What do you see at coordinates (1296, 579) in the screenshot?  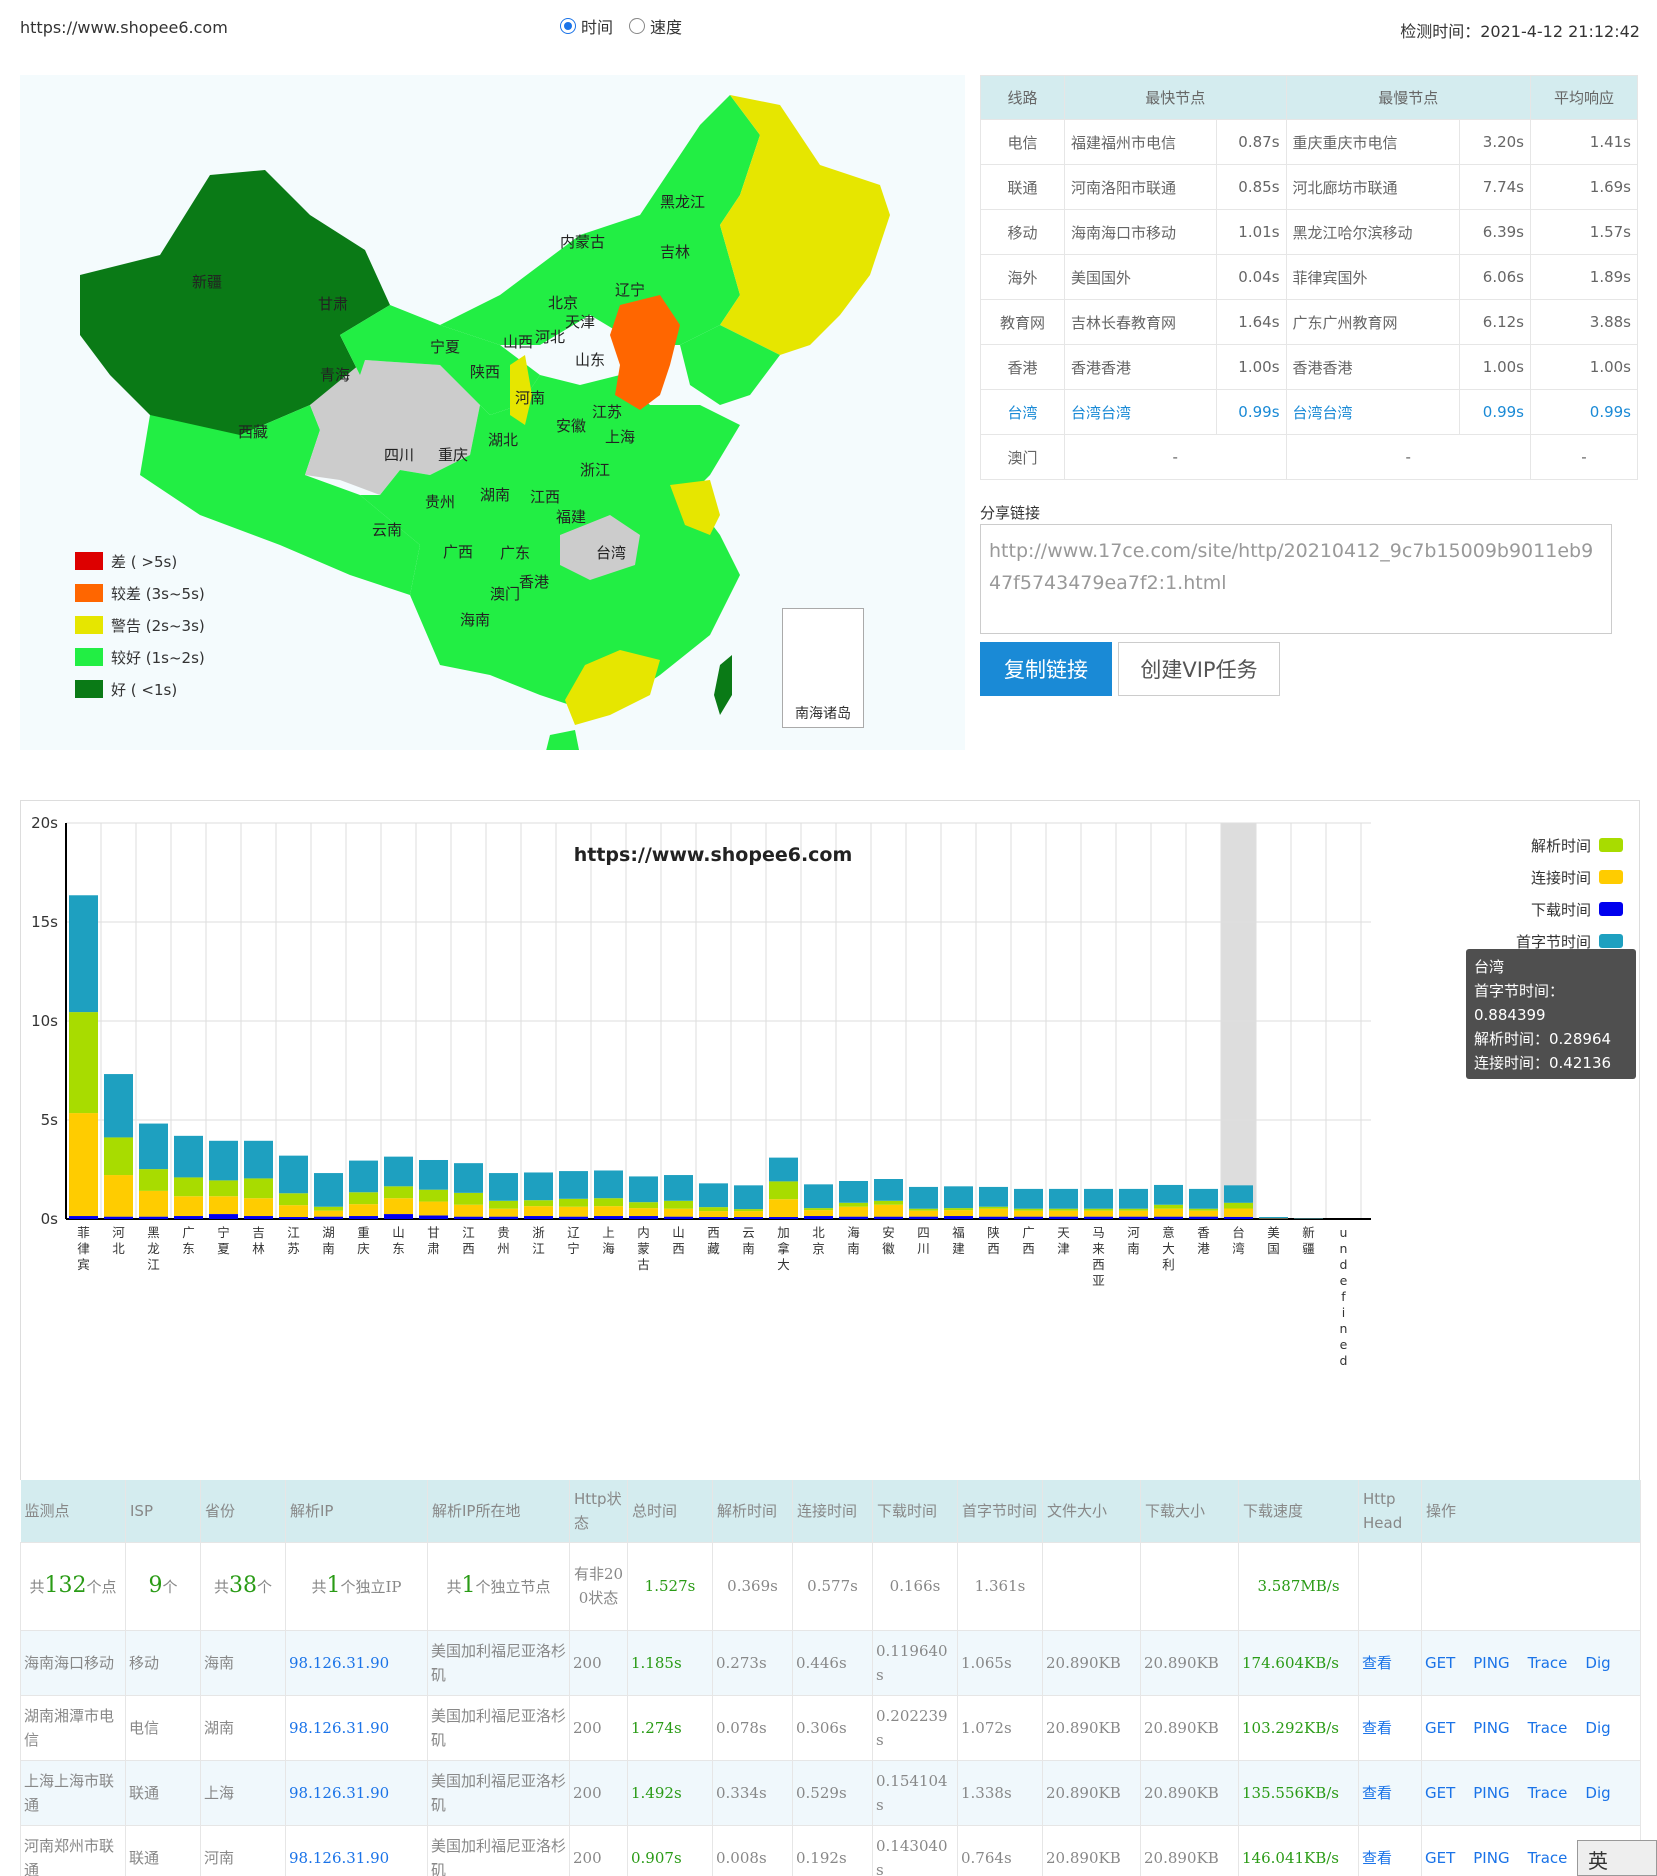 I see `share-link-field` at bounding box center [1296, 579].